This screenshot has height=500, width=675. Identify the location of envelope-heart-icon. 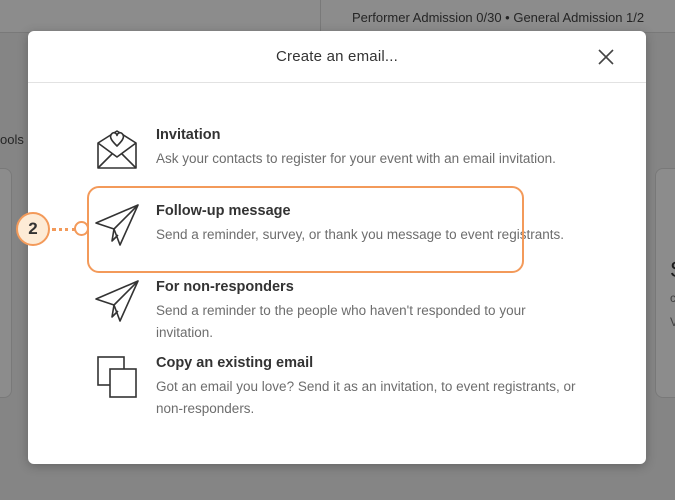
(117, 150).